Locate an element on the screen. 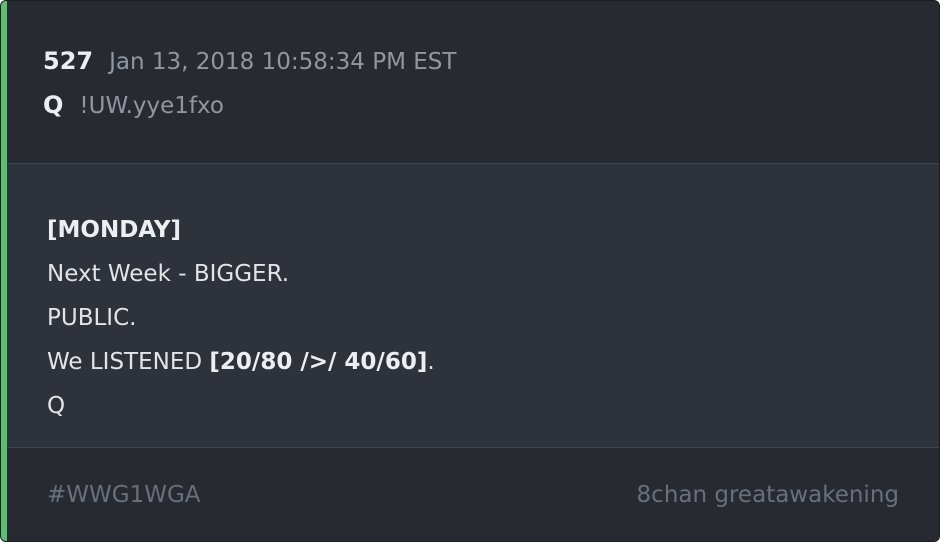  author-row: Q !UW.yye1fxo is located at coordinates (133, 105).